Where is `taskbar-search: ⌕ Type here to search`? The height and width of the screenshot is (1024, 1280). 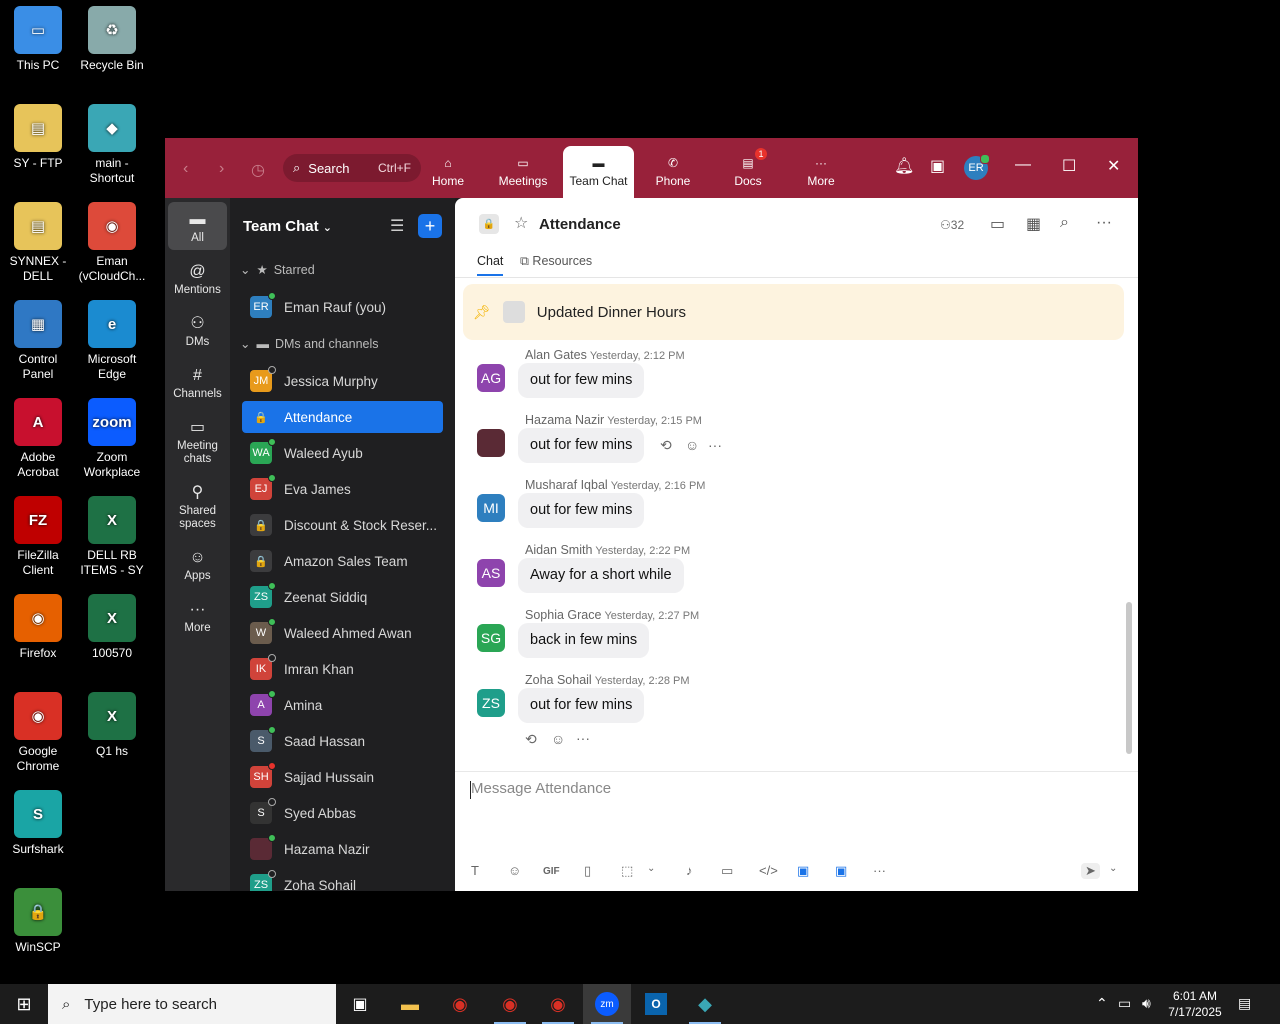 taskbar-search: ⌕ Type here to search is located at coordinates (192, 1004).